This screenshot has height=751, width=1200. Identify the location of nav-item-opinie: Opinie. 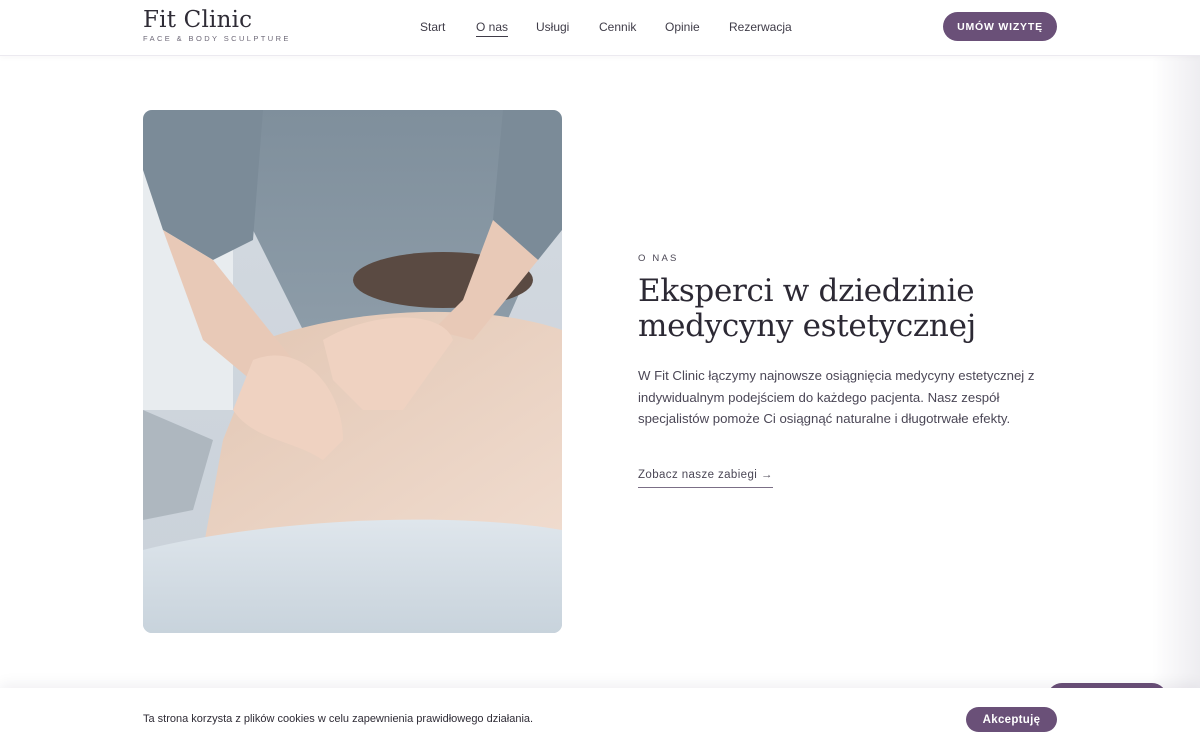
(682, 27).